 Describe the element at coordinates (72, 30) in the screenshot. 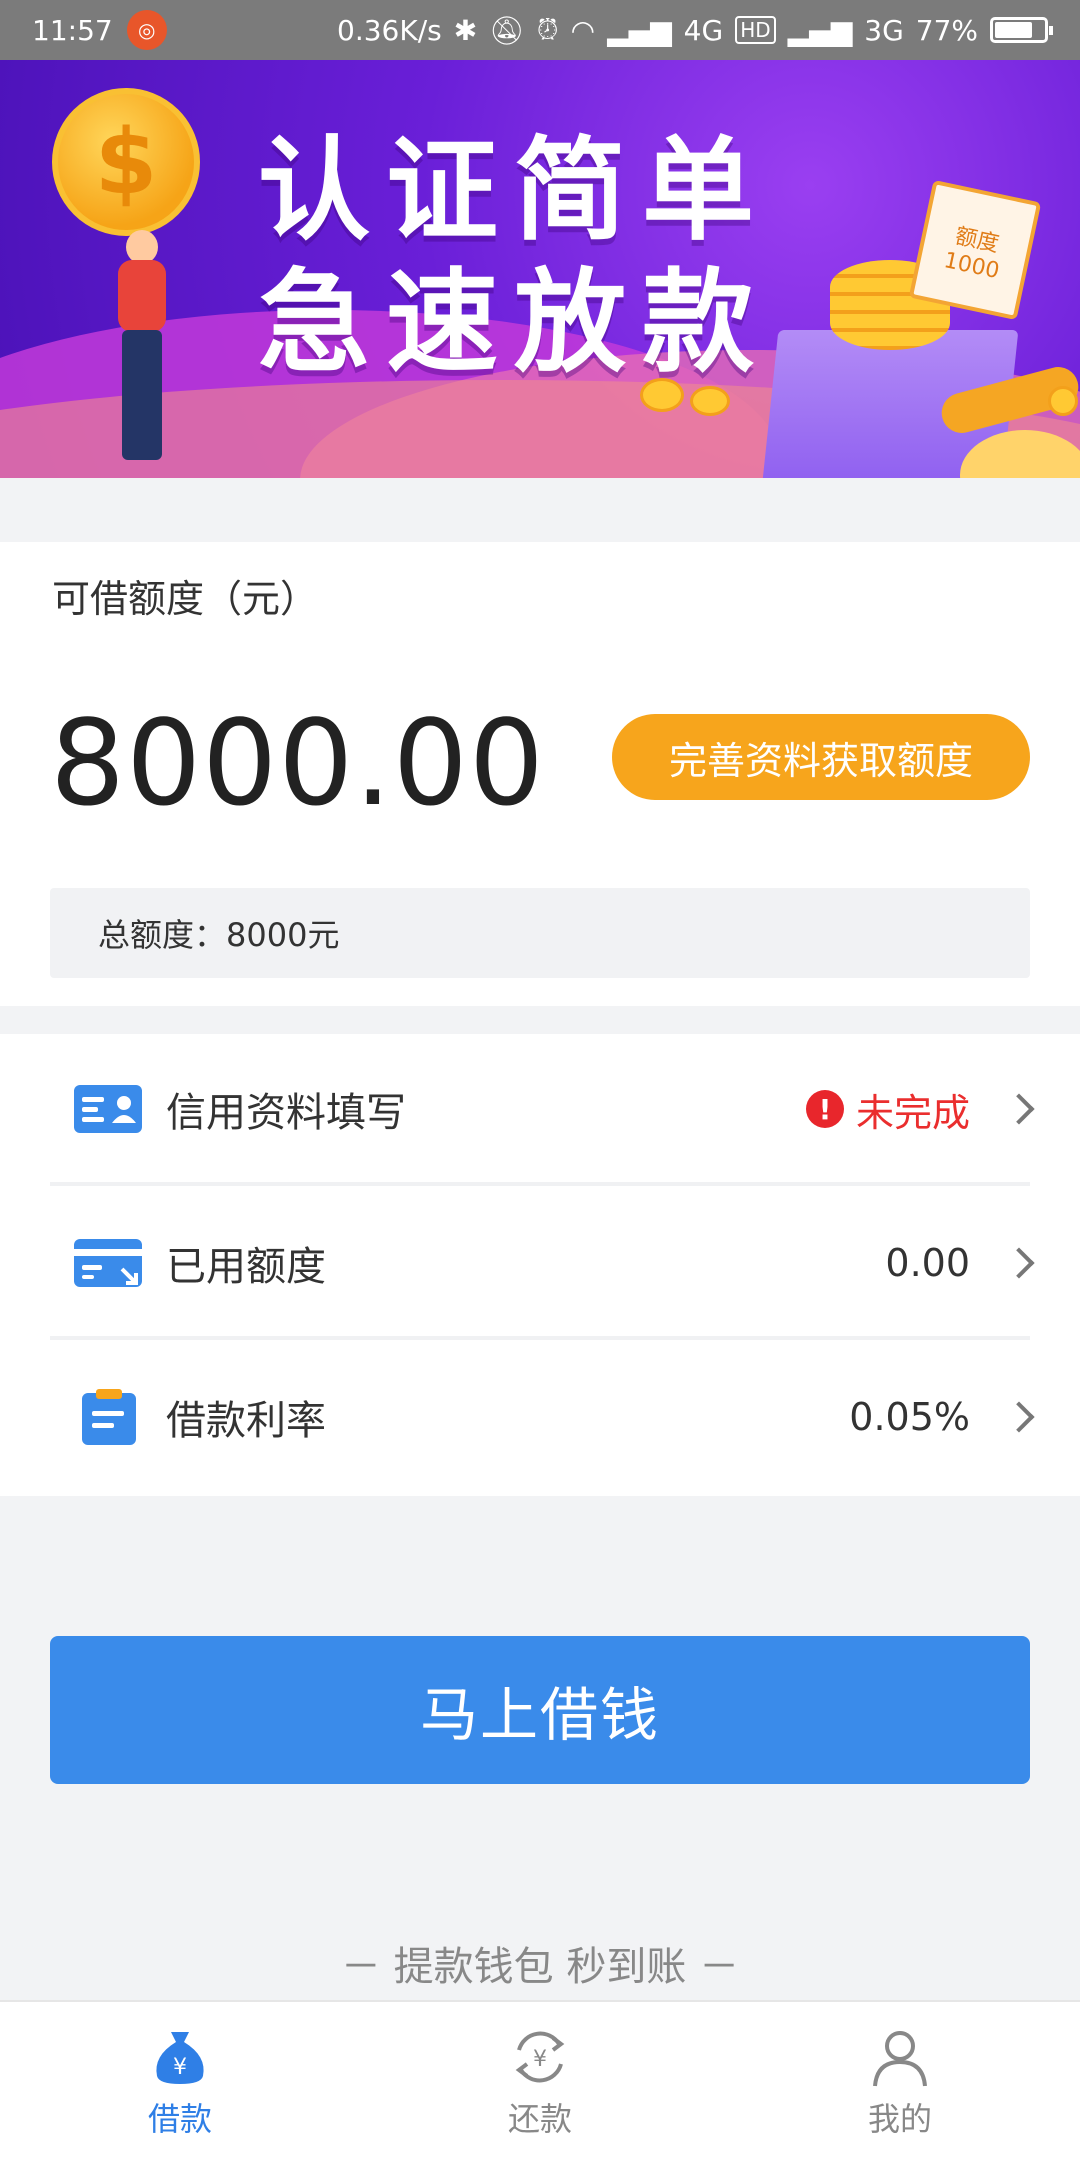

I see `status-time: 11:57` at that location.